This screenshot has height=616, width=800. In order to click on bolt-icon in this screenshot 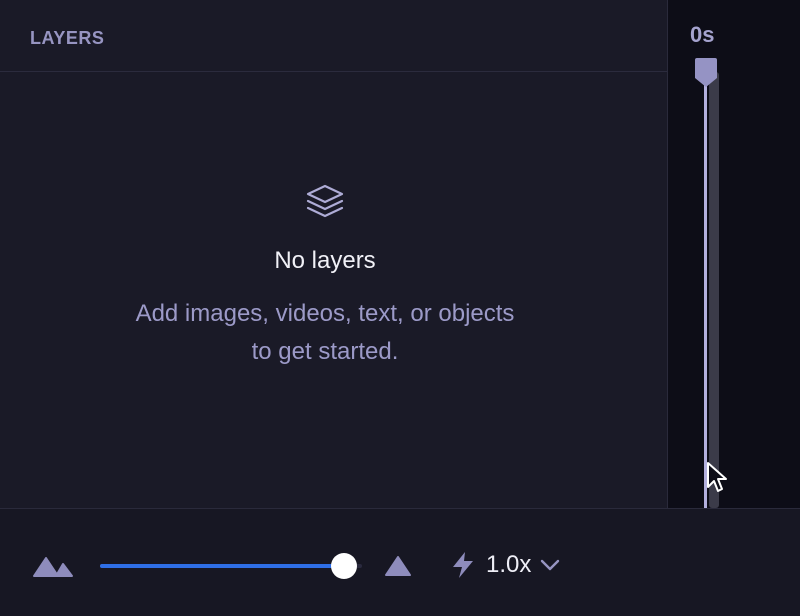, I will do `click(463, 565)`.